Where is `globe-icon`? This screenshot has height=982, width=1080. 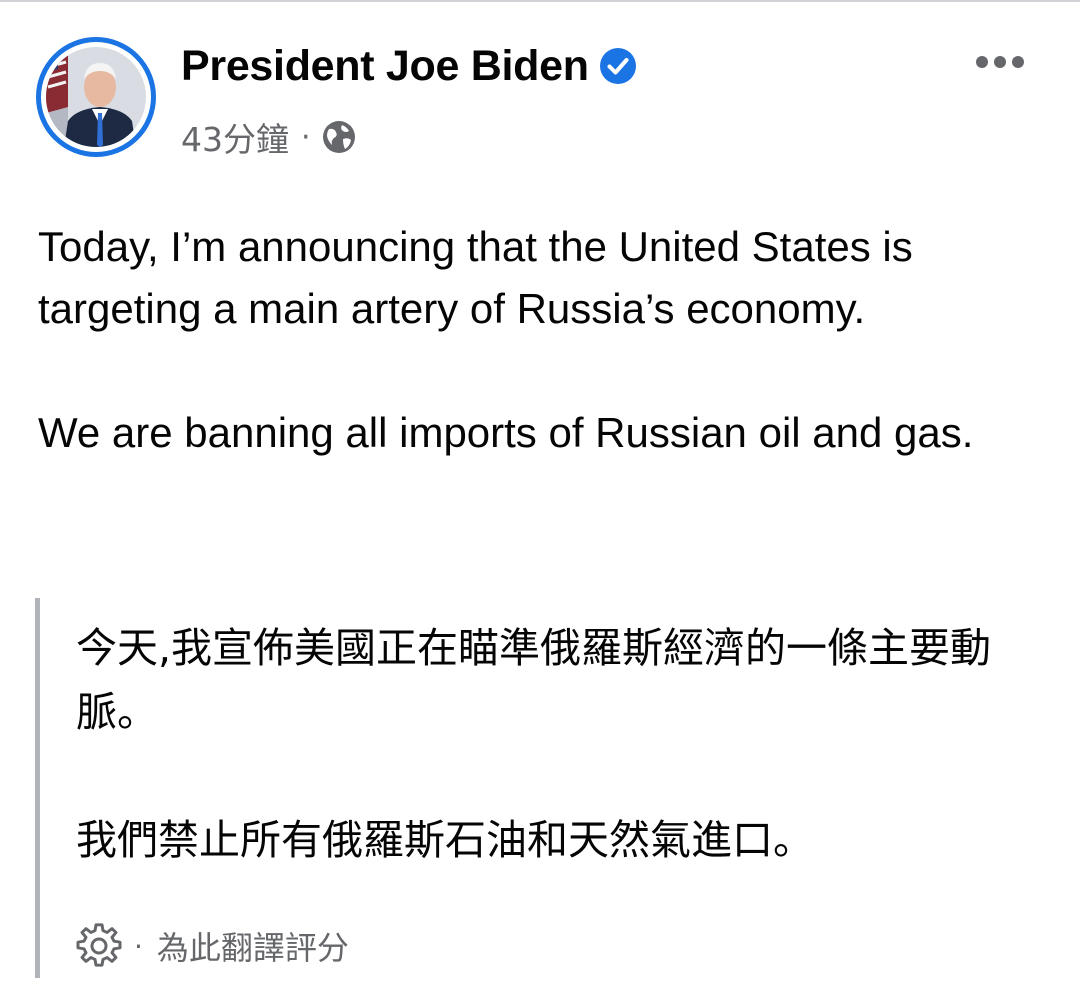
globe-icon is located at coordinates (339, 137).